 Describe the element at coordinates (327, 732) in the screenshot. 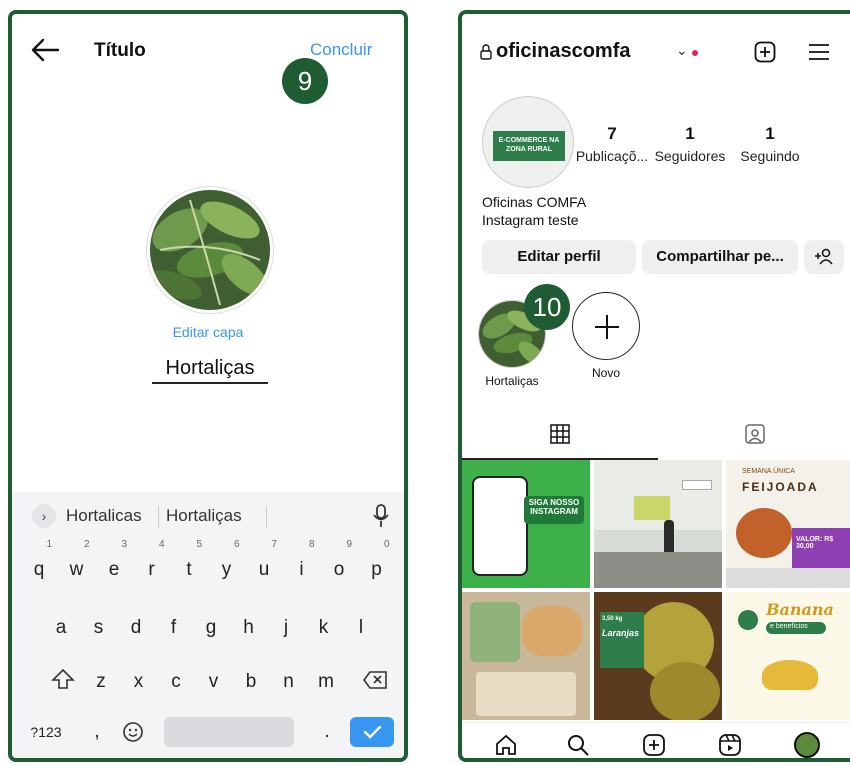

I see `period-key: .` at that location.